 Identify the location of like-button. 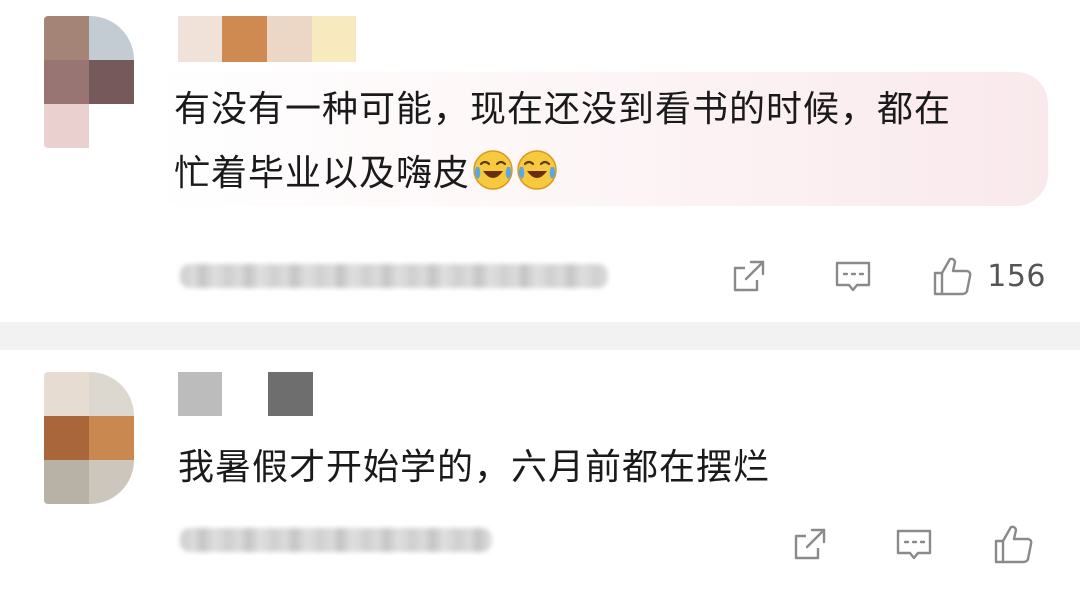
(1014, 544).